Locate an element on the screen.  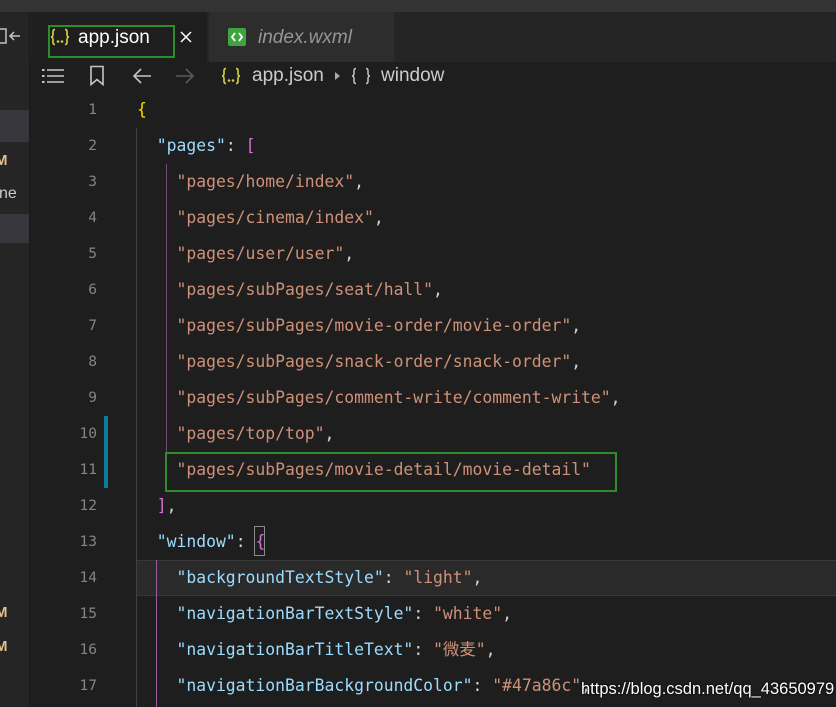
json-string: "light" is located at coordinates (438, 577).